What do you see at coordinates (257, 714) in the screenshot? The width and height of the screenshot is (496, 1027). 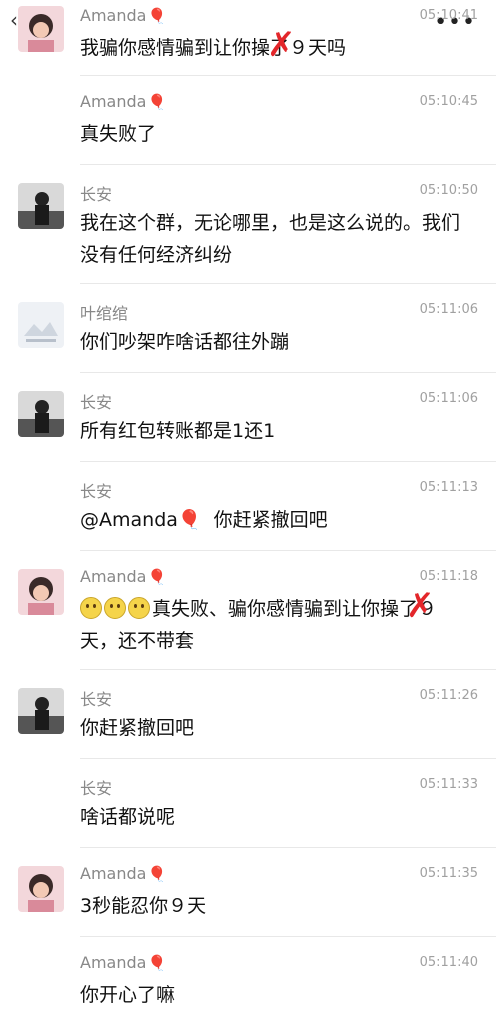 I see `chat-message: 长安 05:11:26 你赶紧撤回吧` at bounding box center [257, 714].